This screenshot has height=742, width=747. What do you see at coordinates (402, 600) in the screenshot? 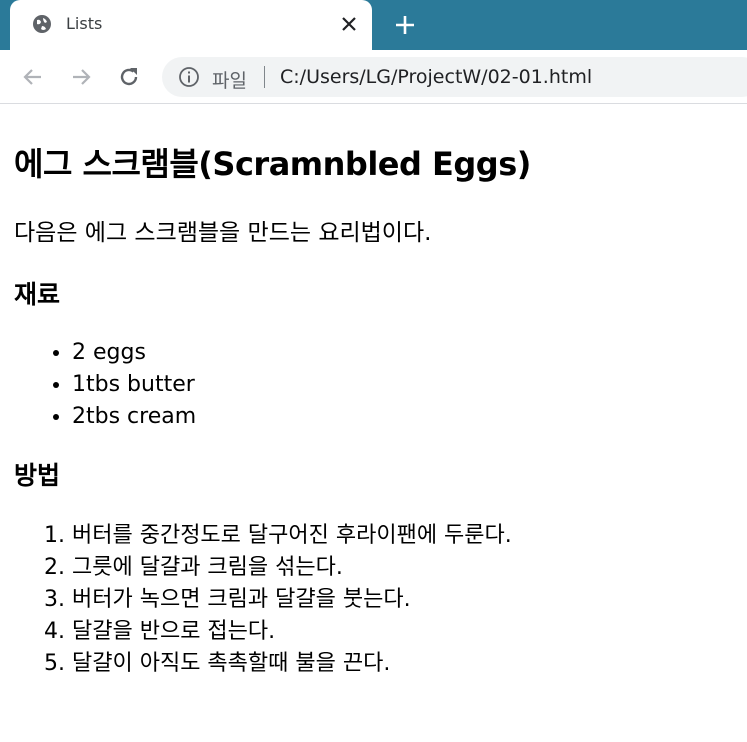
I see `list-item: 버터가 녹으면 크림과 달걀을 붓는다.` at bounding box center [402, 600].